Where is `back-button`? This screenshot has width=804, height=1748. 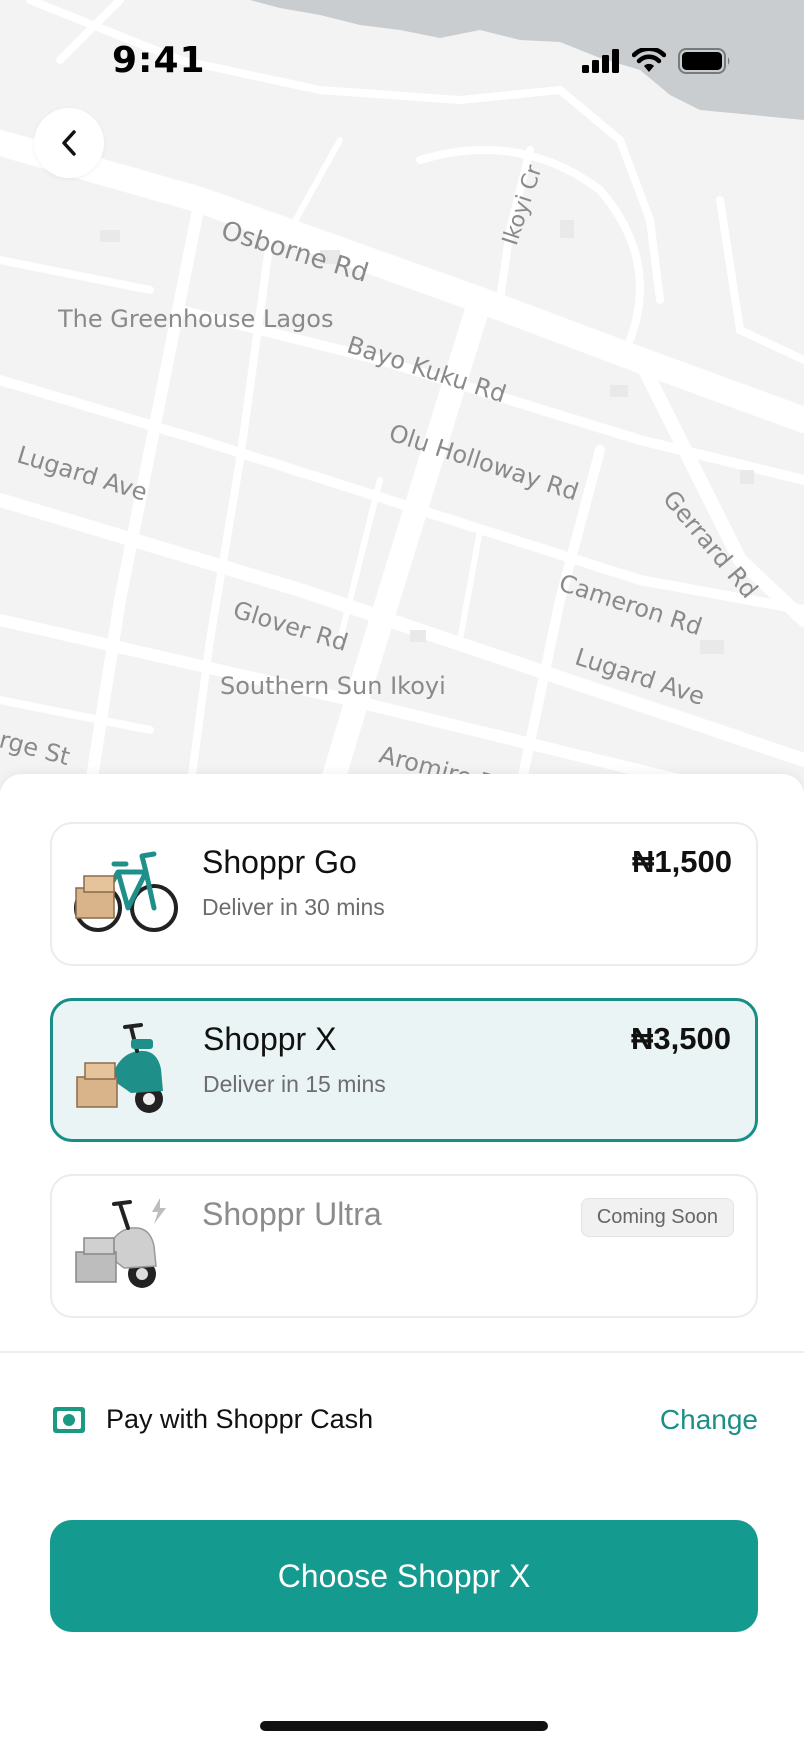 back-button is located at coordinates (69, 143).